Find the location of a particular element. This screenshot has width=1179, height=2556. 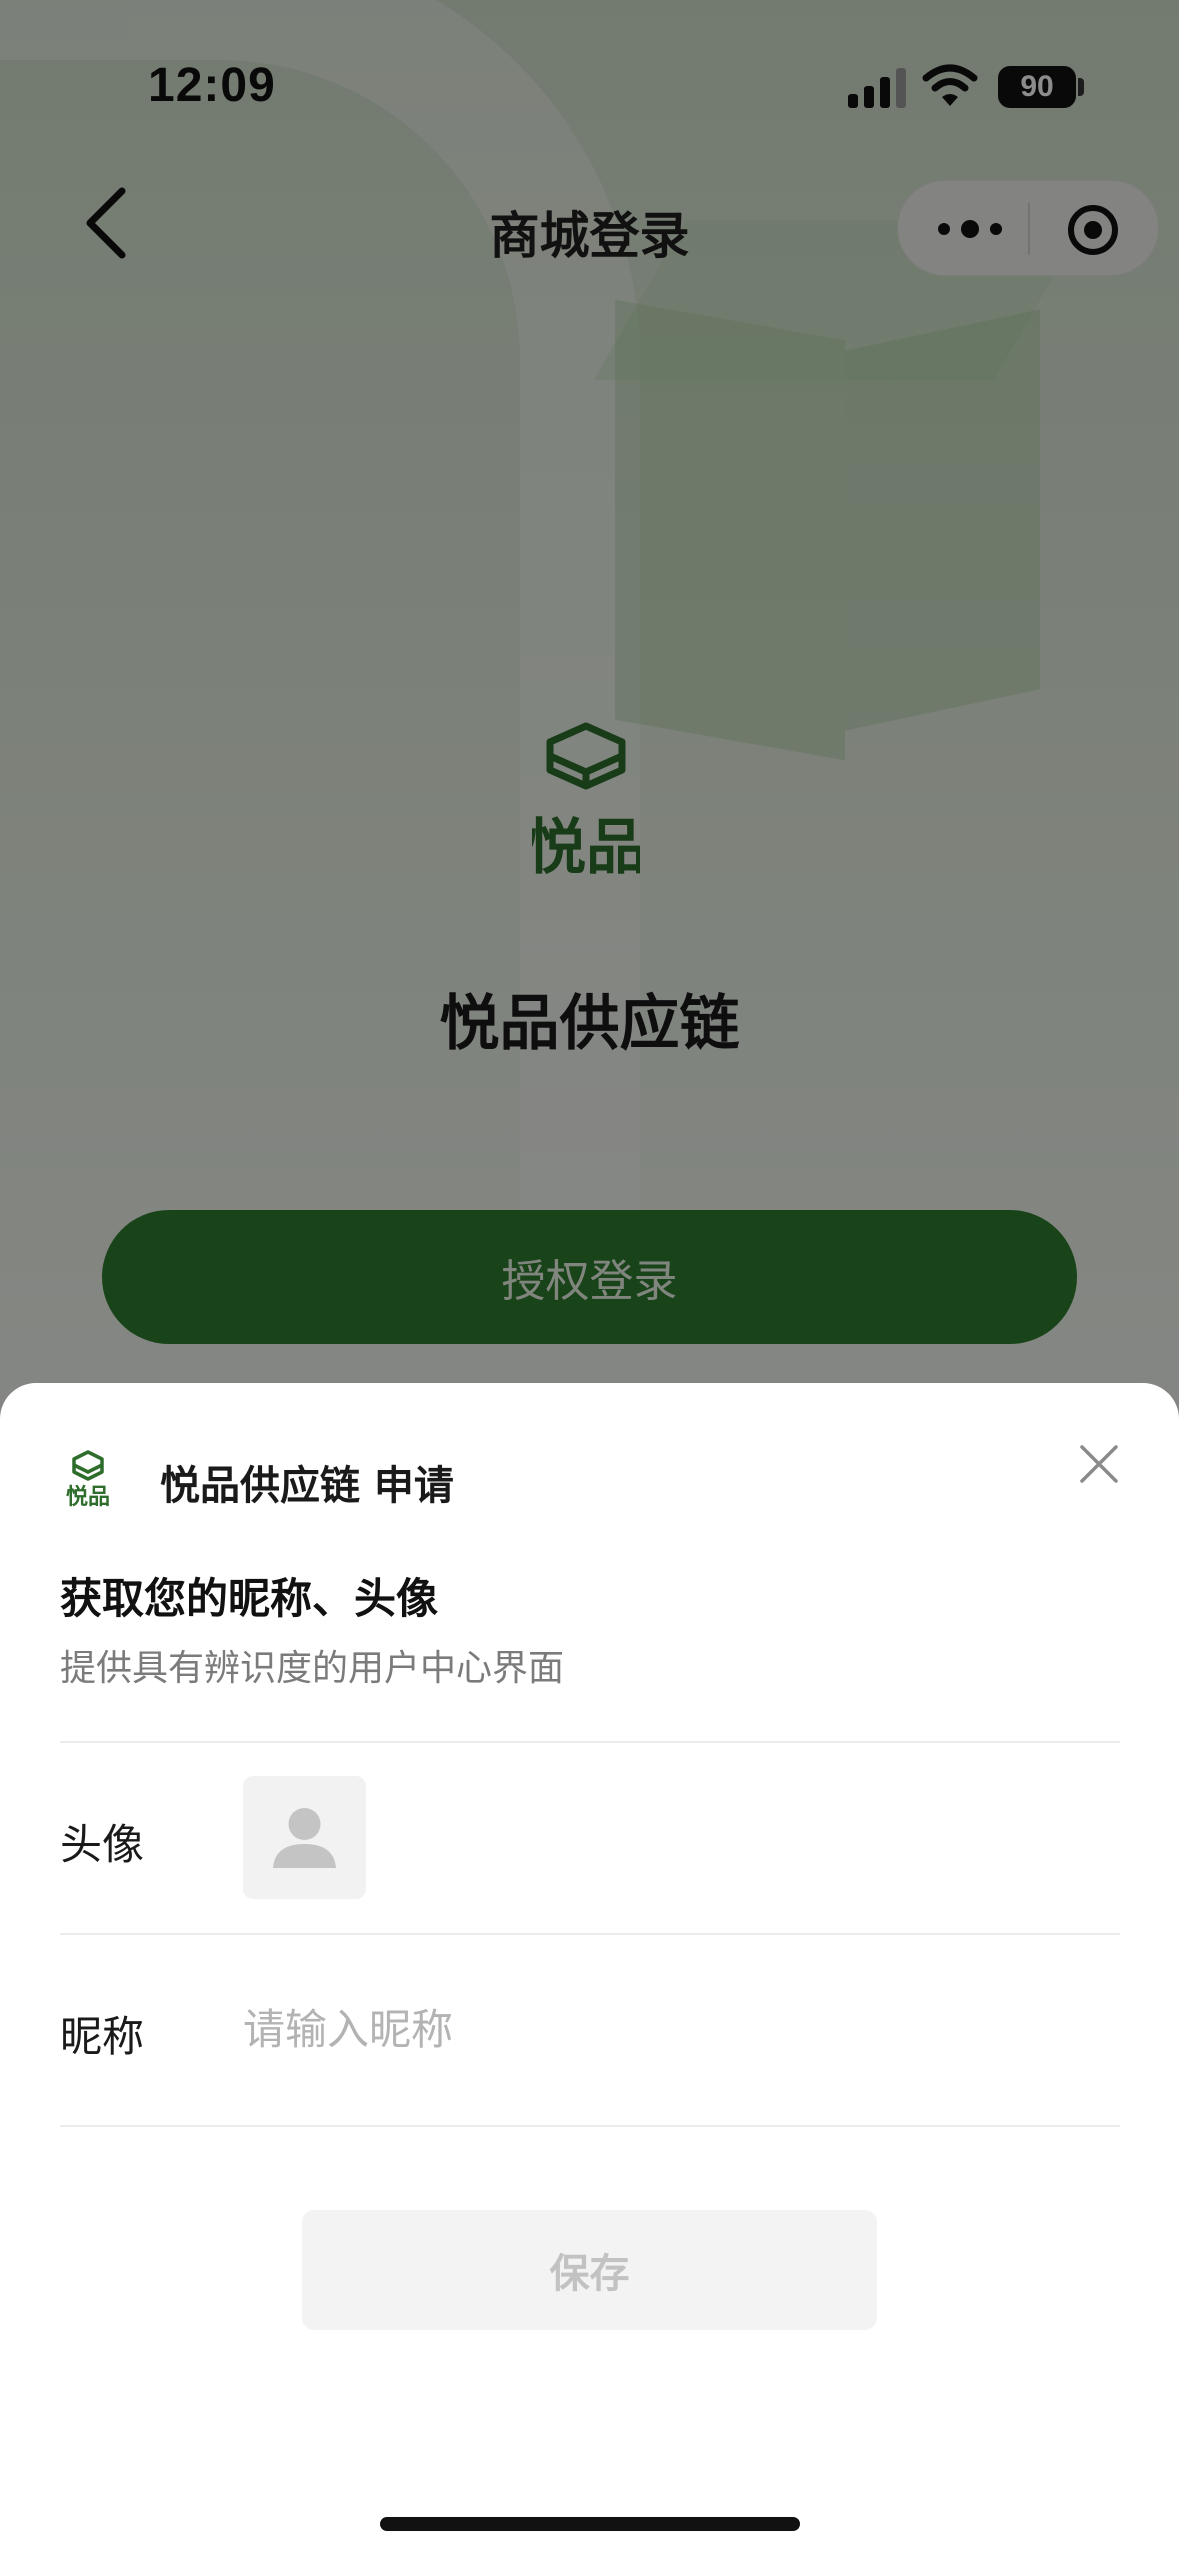

sheet-description: 提供具有辨识度的用户中心界面 is located at coordinates (312, 1668).